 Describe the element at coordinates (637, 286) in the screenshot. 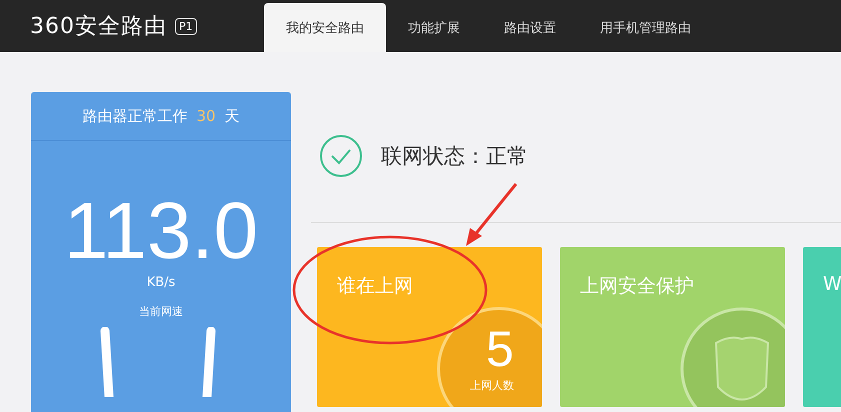

I see `tile-title: 上网安全保护` at that location.